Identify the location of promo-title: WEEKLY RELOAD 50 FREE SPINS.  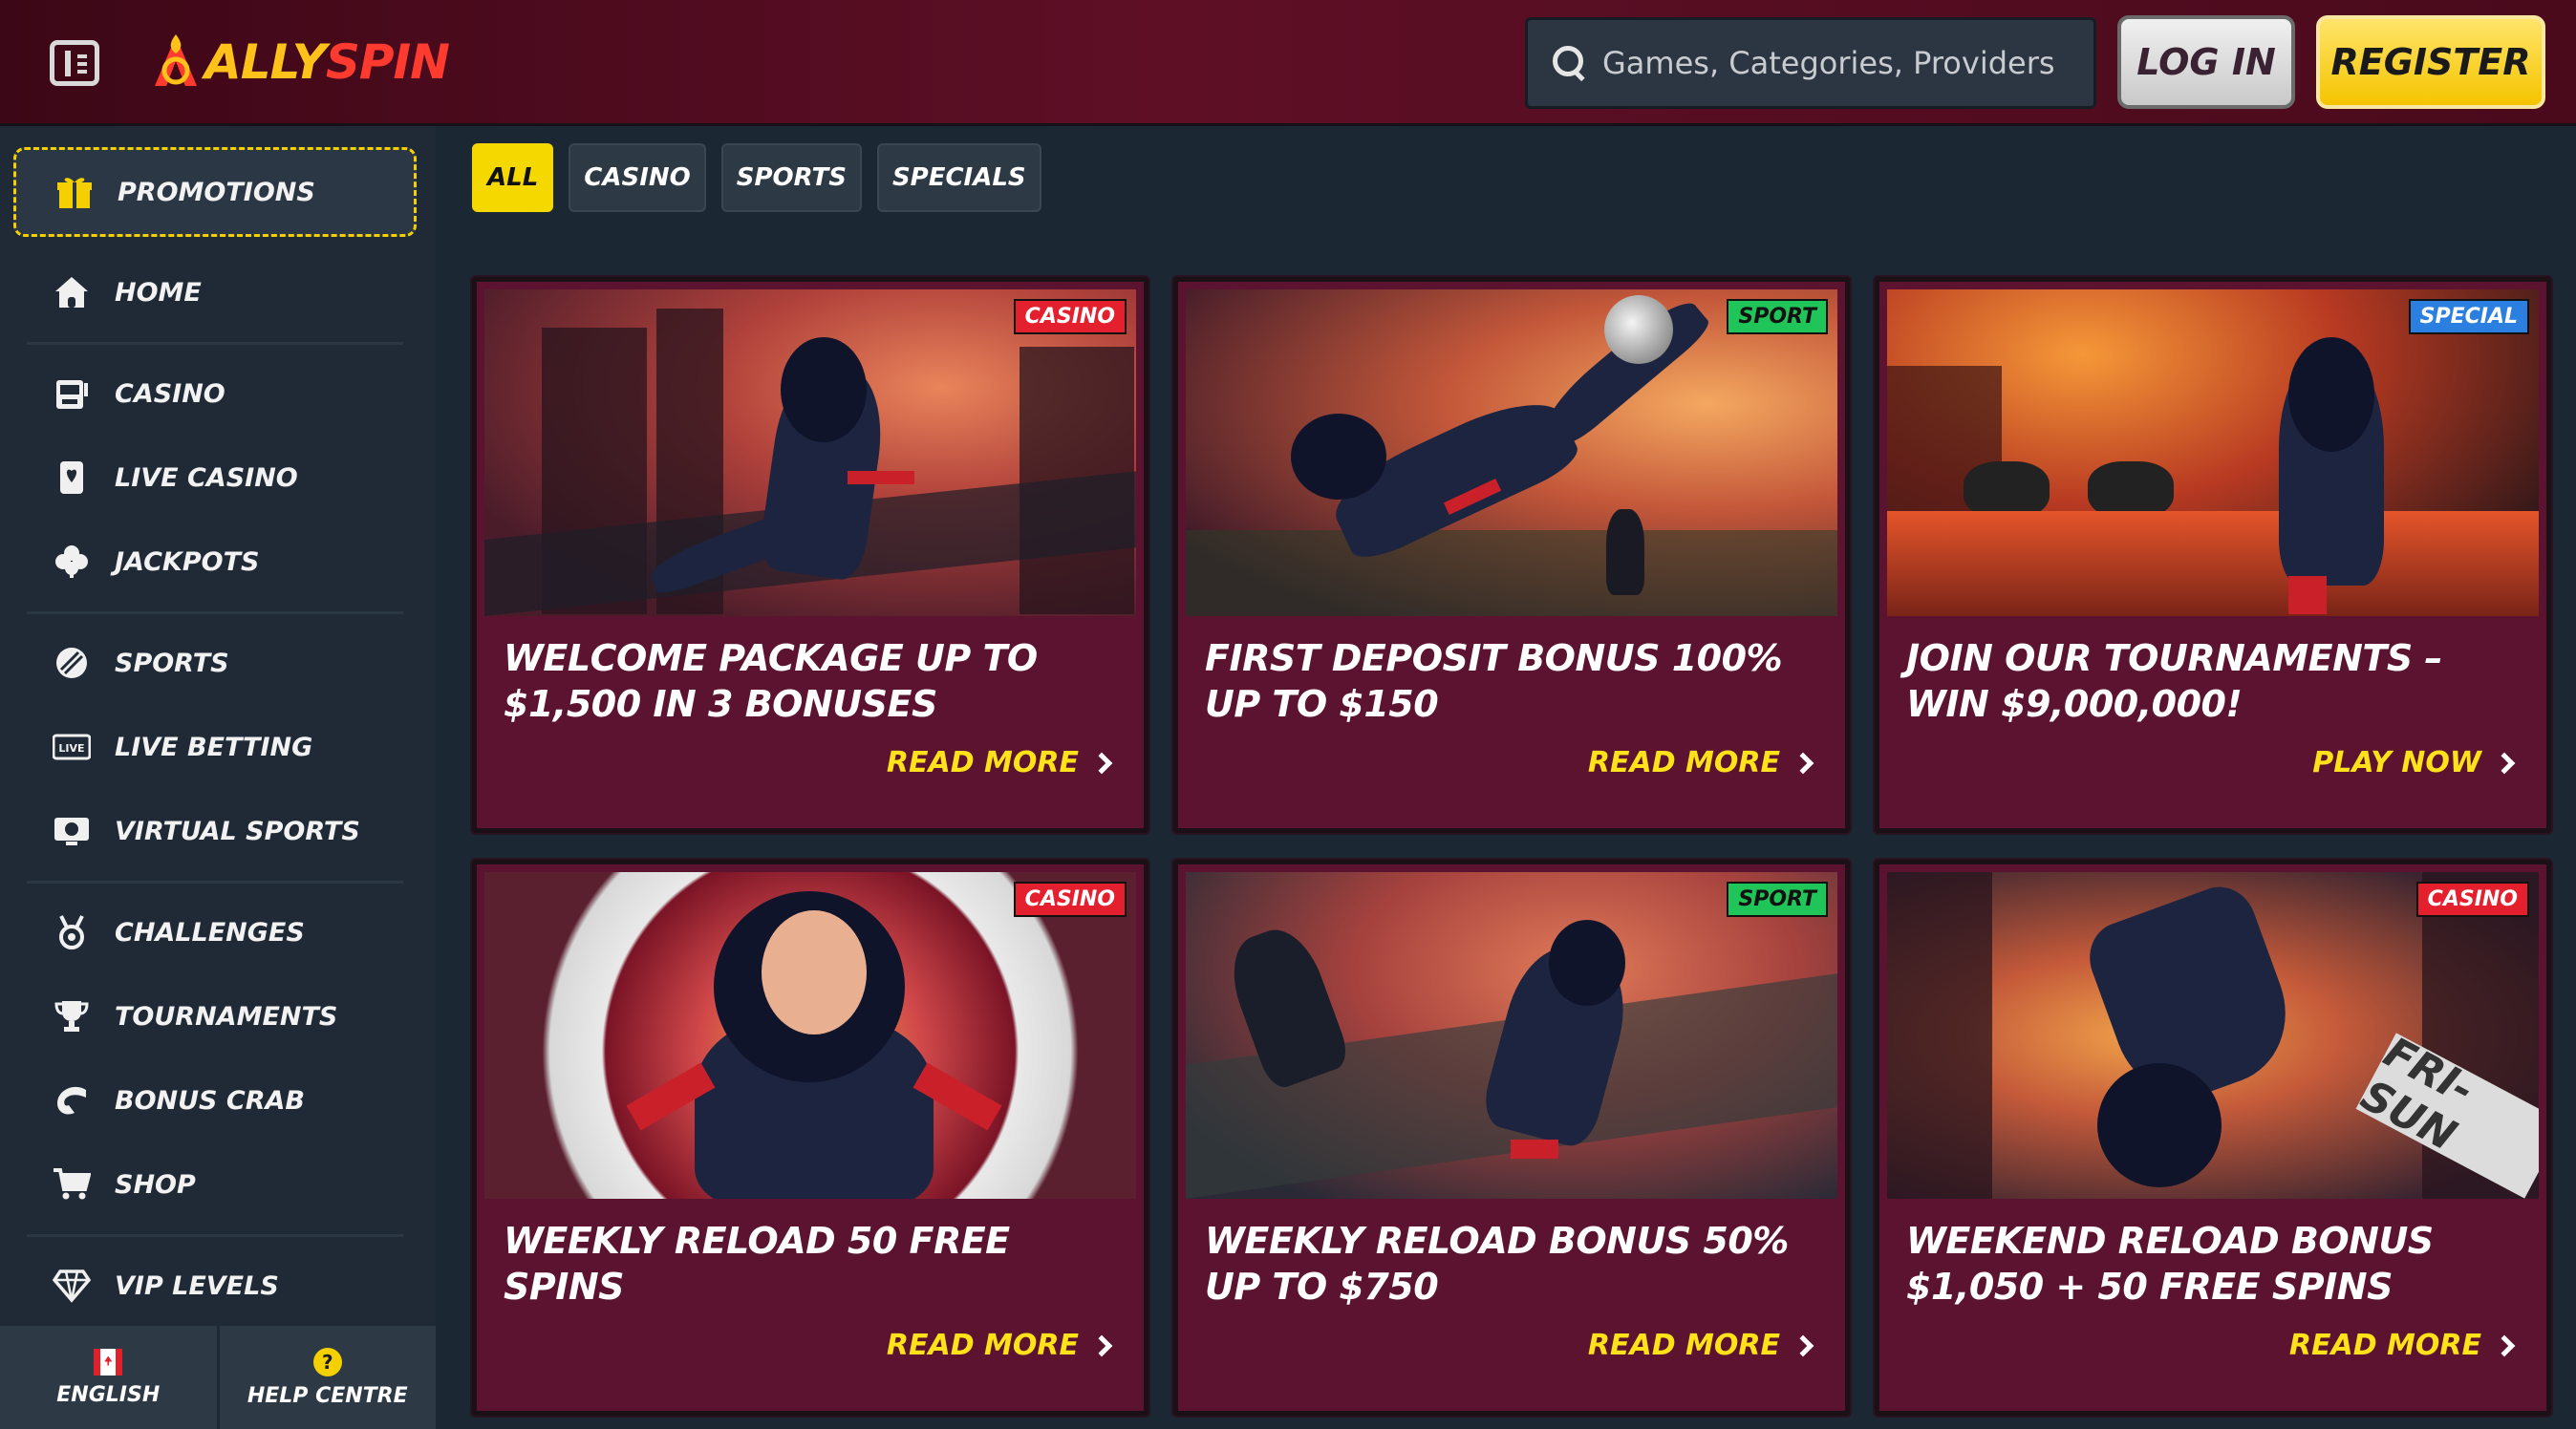
(757, 1264).